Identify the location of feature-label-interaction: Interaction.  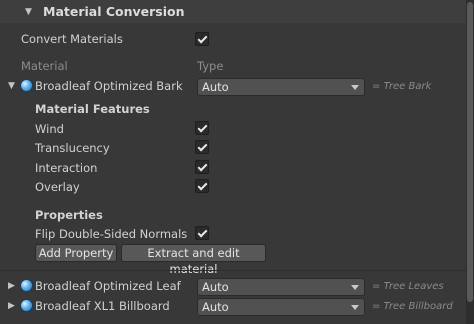
(66, 168).